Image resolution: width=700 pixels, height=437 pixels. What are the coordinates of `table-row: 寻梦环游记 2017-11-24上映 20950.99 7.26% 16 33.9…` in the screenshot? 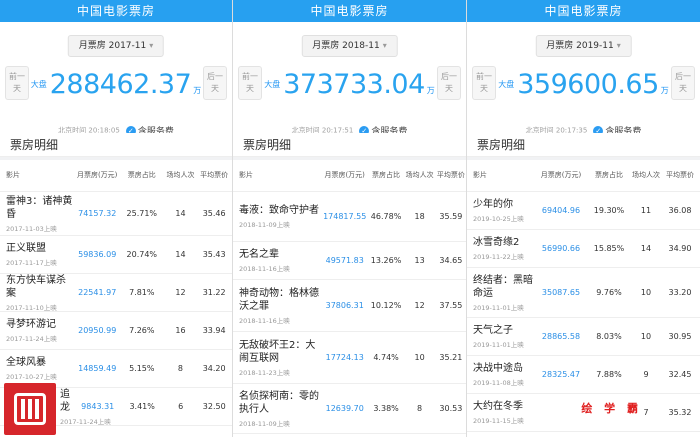 It's located at (116, 331).